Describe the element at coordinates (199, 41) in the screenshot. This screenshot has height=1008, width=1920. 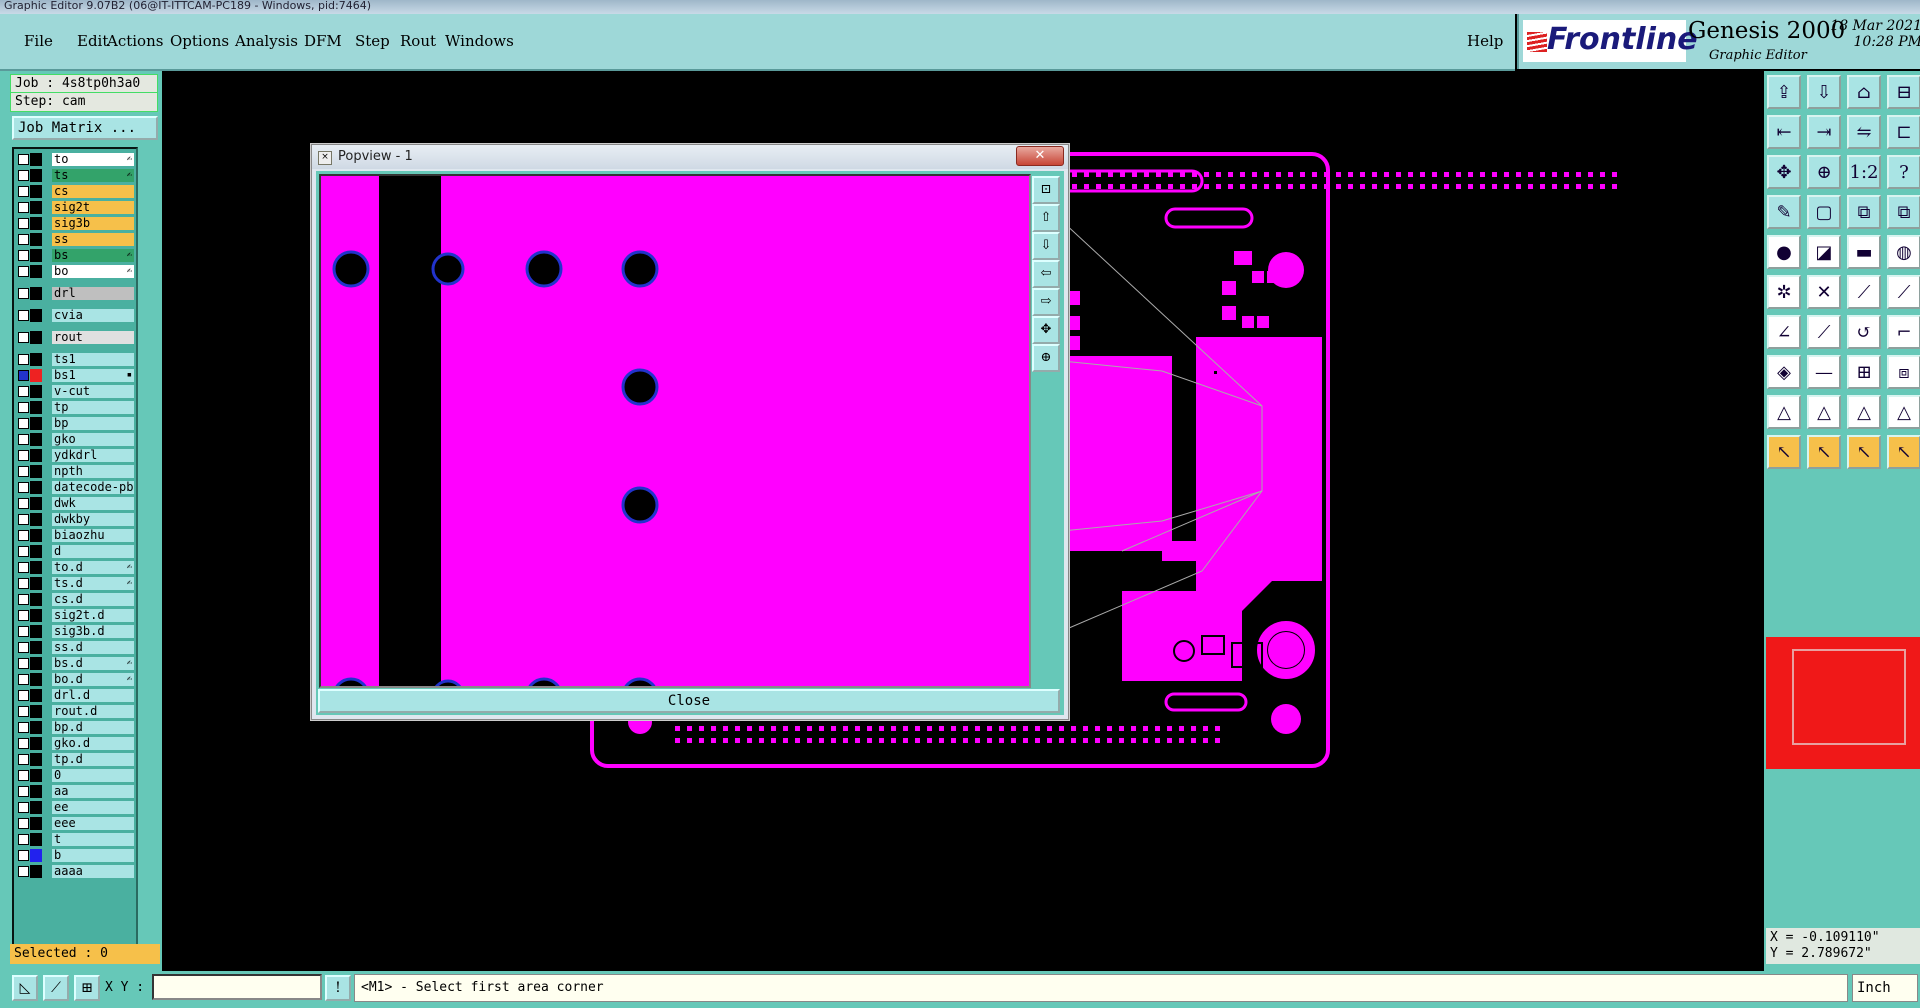
I see `menu-options: Options` at that location.